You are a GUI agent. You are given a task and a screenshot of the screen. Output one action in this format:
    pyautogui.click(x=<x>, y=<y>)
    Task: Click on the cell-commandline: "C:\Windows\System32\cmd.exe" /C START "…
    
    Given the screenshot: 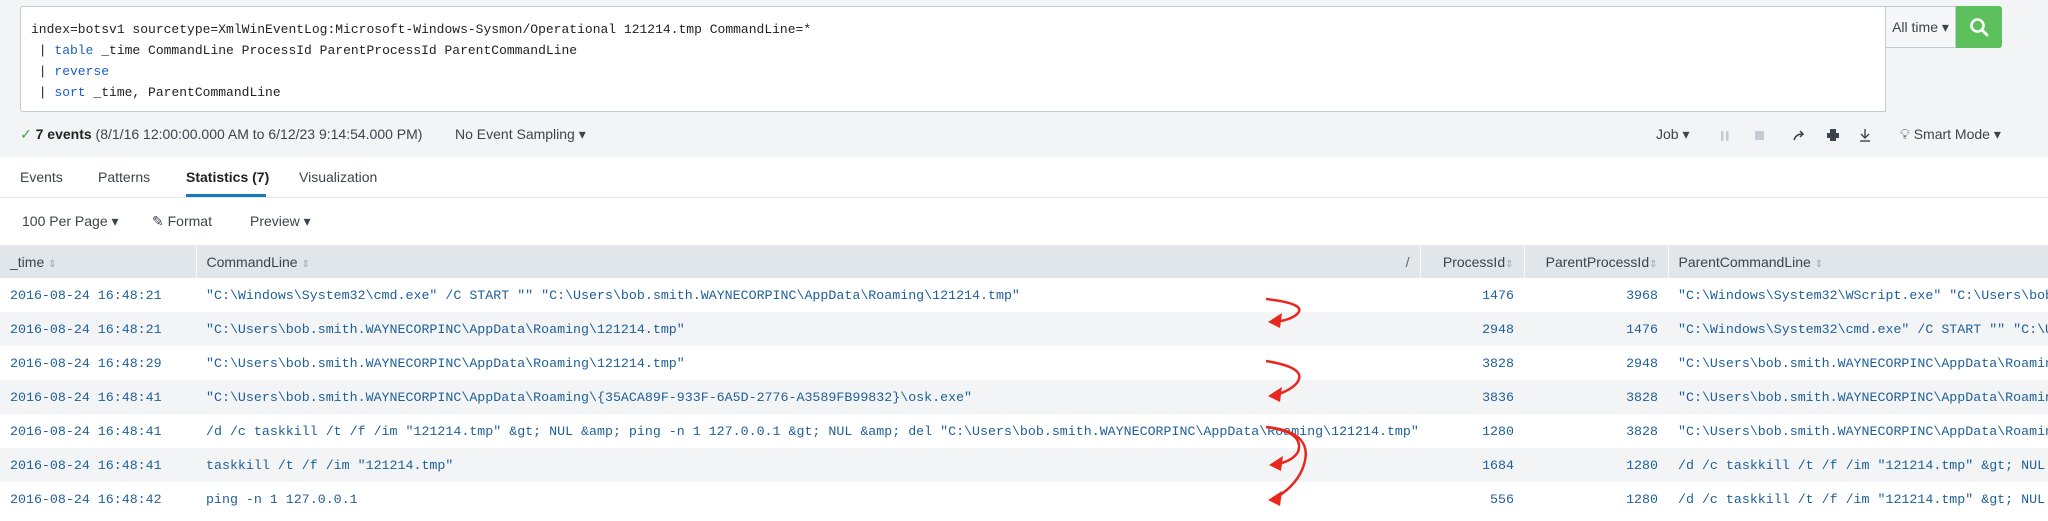 What is the action you would take?
    pyautogui.click(x=808, y=295)
    